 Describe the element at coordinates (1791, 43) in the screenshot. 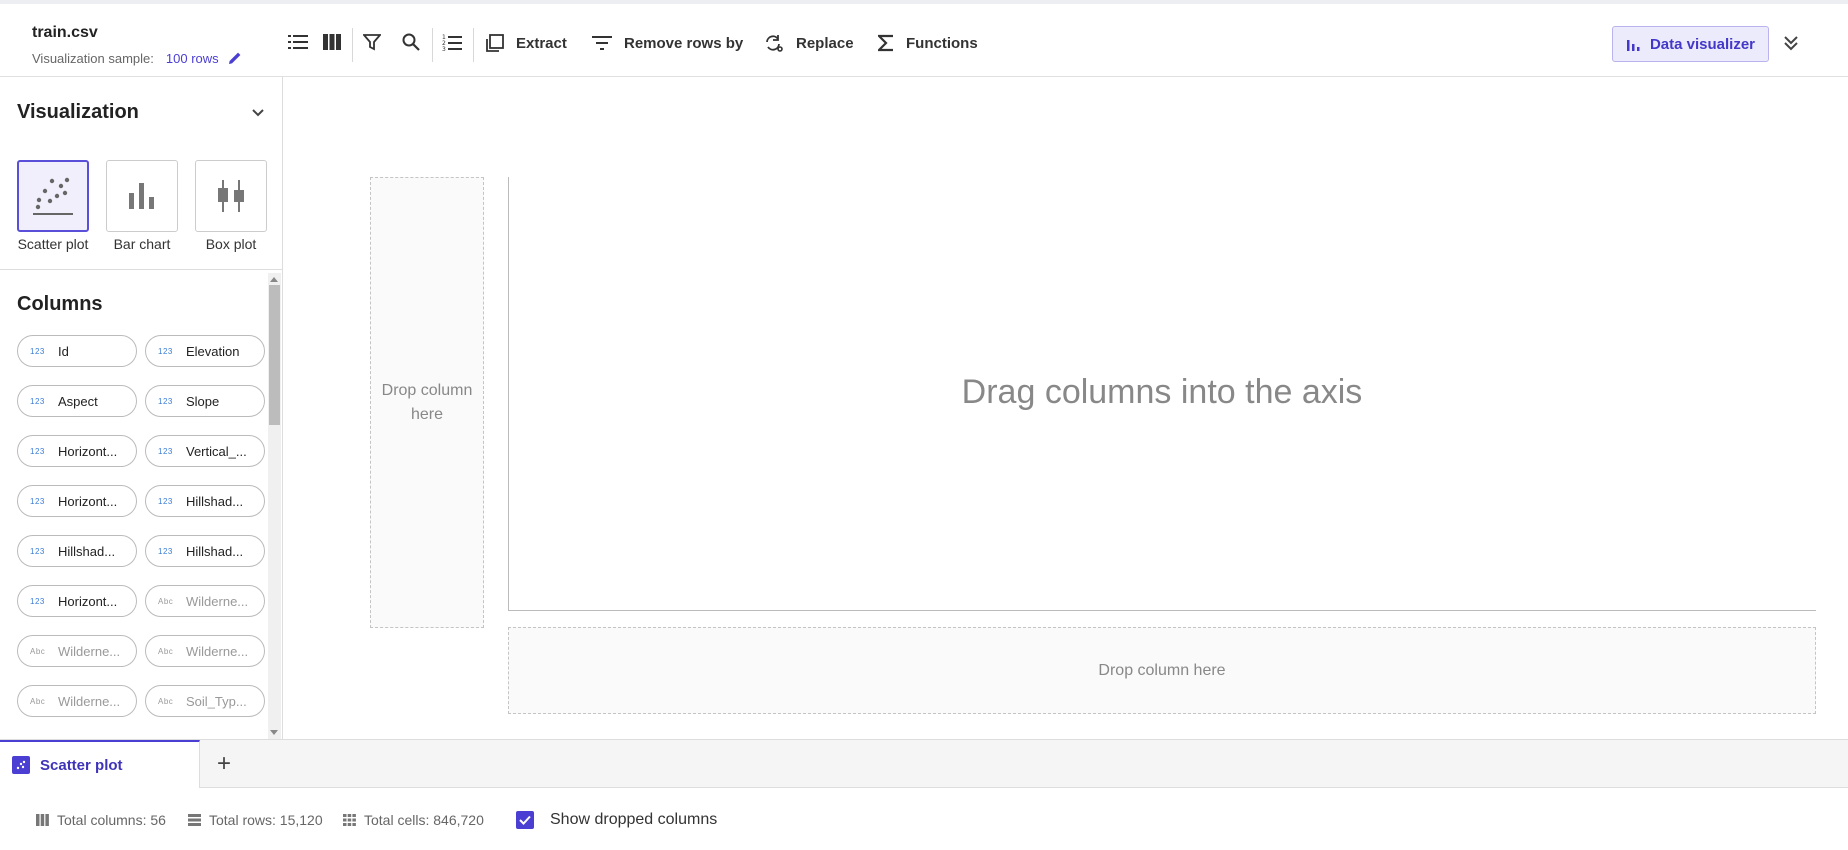

I see `double-chevron-down-icon` at that location.